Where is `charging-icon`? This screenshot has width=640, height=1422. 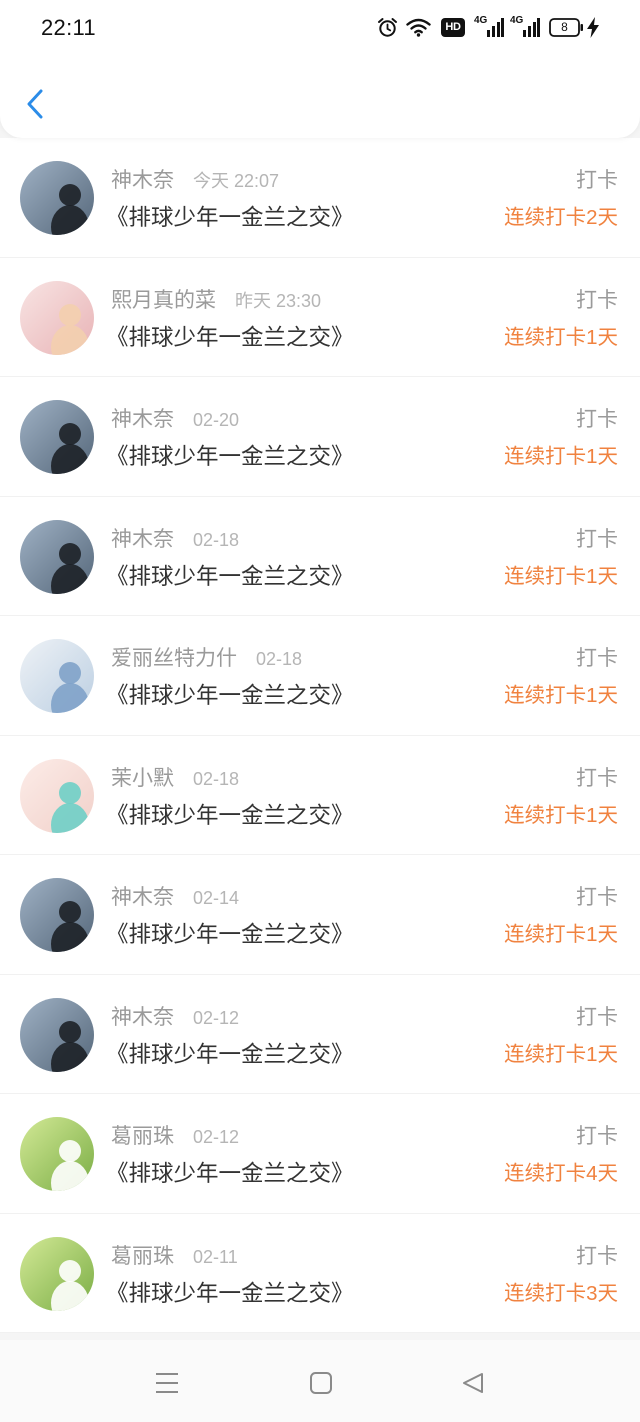 charging-icon is located at coordinates (593, 27).